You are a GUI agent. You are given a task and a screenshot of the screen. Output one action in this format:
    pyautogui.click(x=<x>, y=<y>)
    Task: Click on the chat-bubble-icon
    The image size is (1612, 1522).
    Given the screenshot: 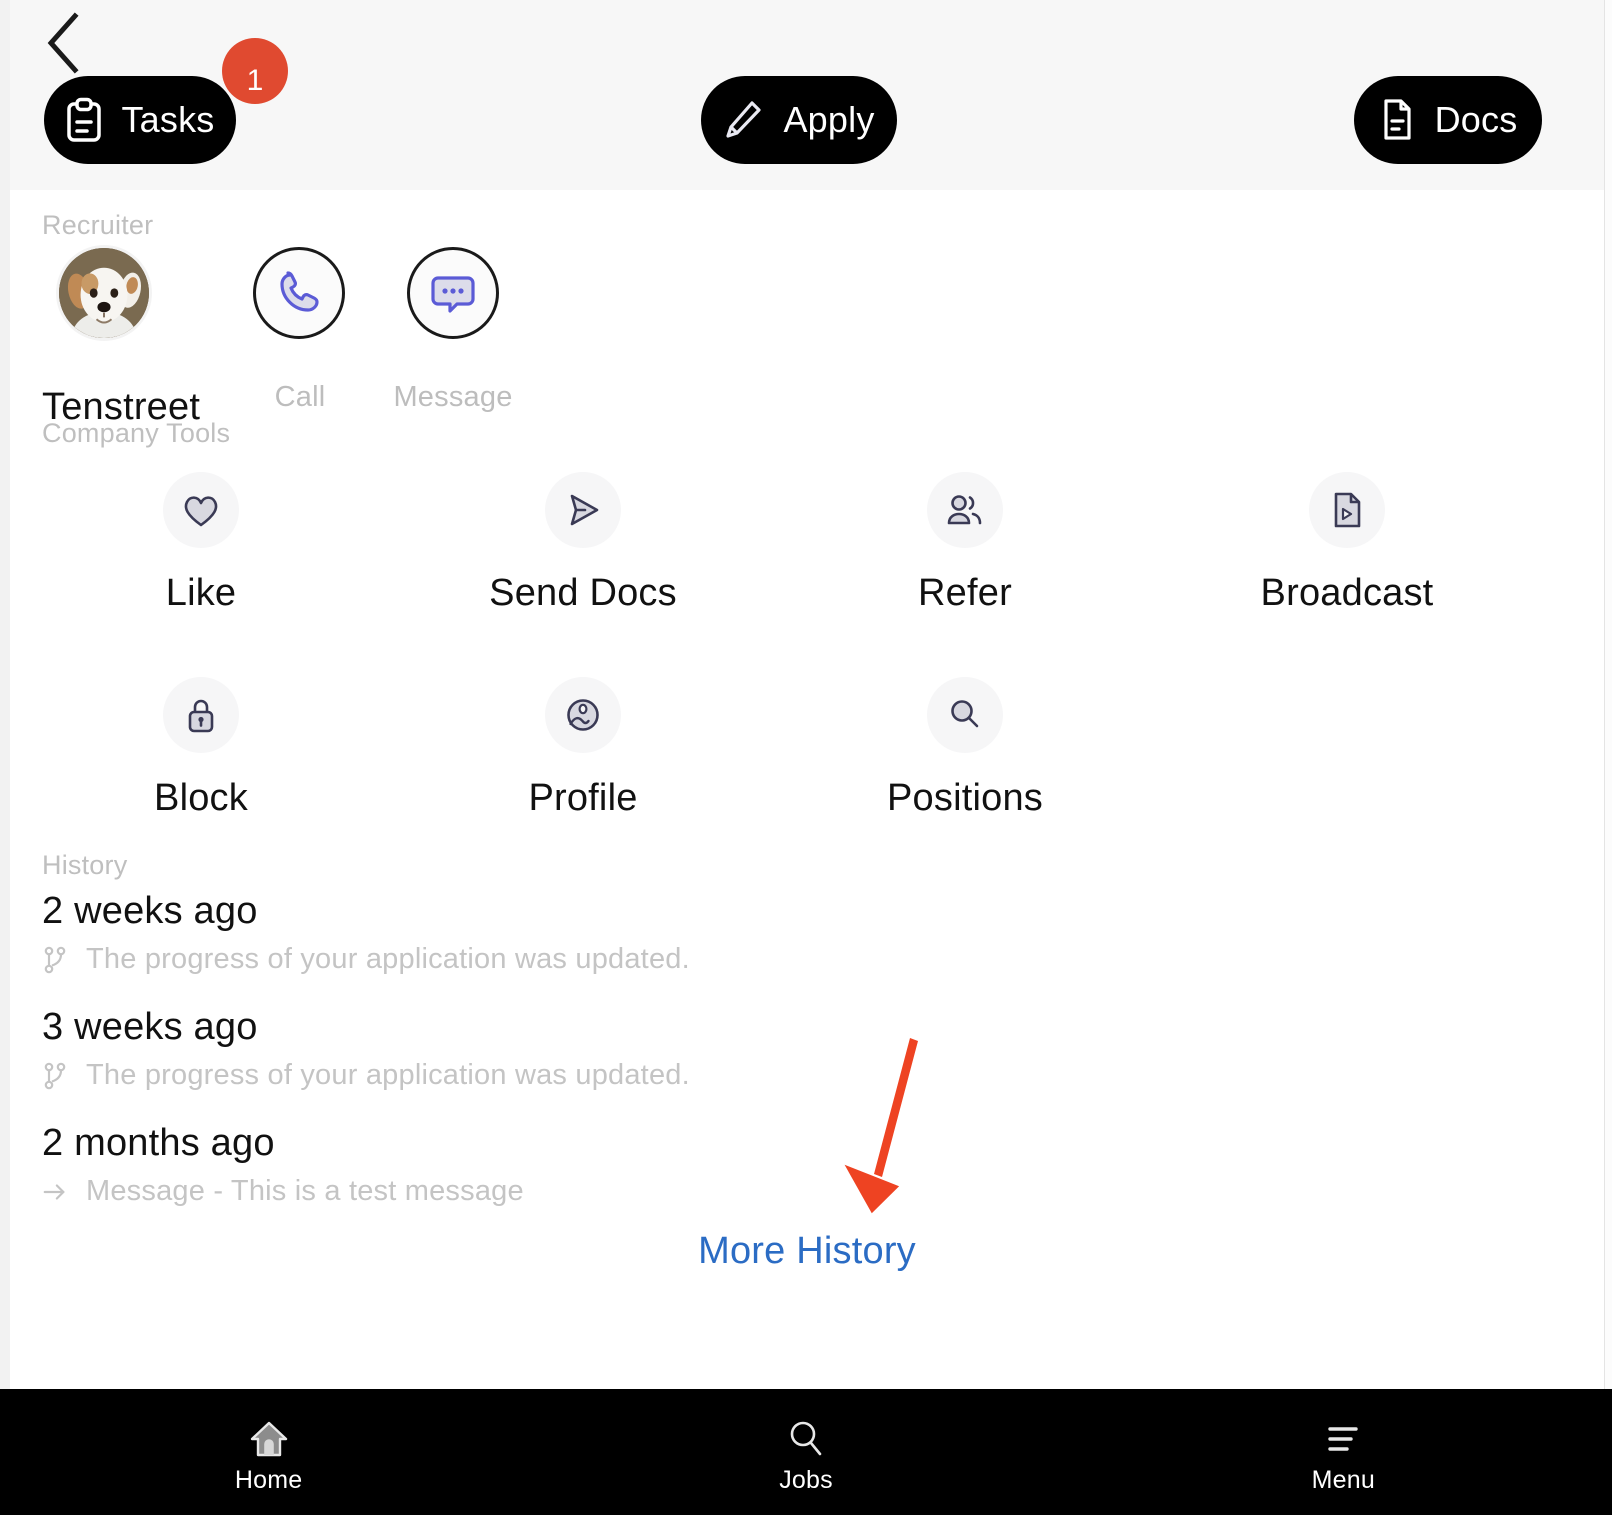 What is the action you would take?
    pyautogui.click(x=453, y=293)
    